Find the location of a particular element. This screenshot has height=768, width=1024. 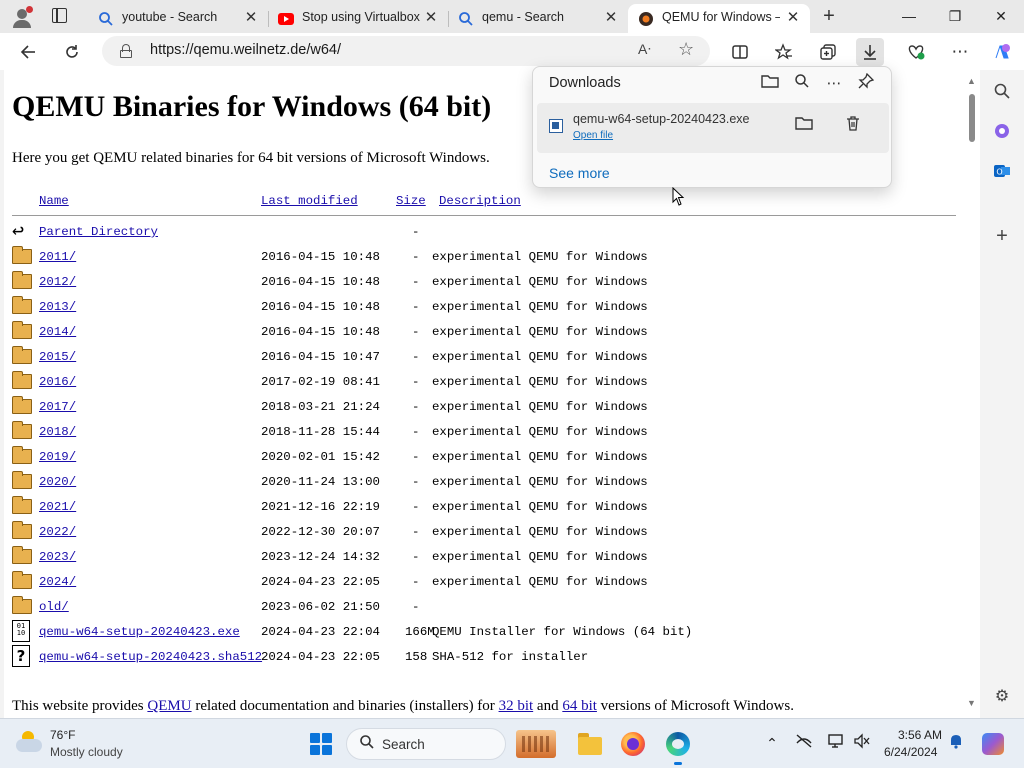

sort-by-modified-link: Last modified is located at coordinates (309, 201).